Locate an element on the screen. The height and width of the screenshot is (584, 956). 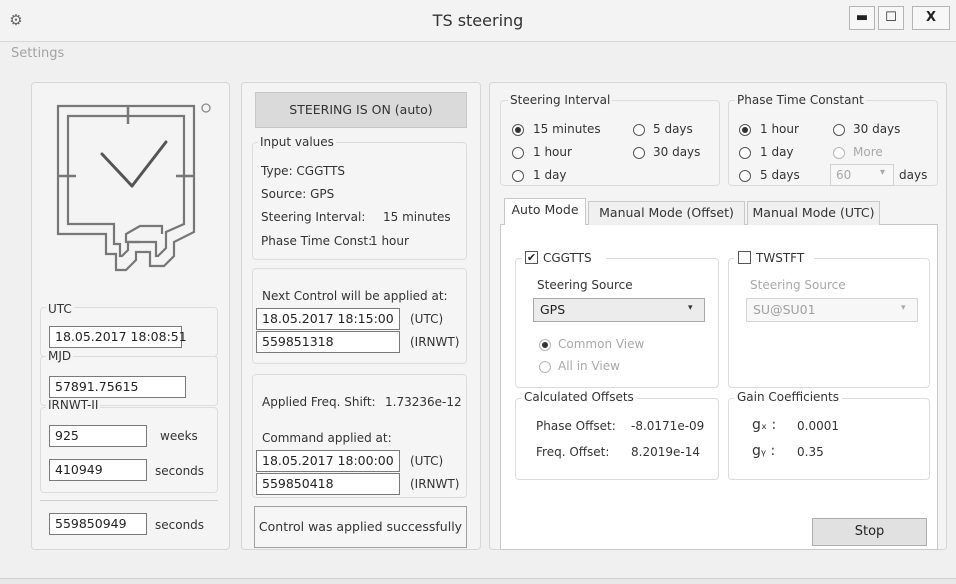
interval-value: 15 minutes is located at coordinates (417, 217).